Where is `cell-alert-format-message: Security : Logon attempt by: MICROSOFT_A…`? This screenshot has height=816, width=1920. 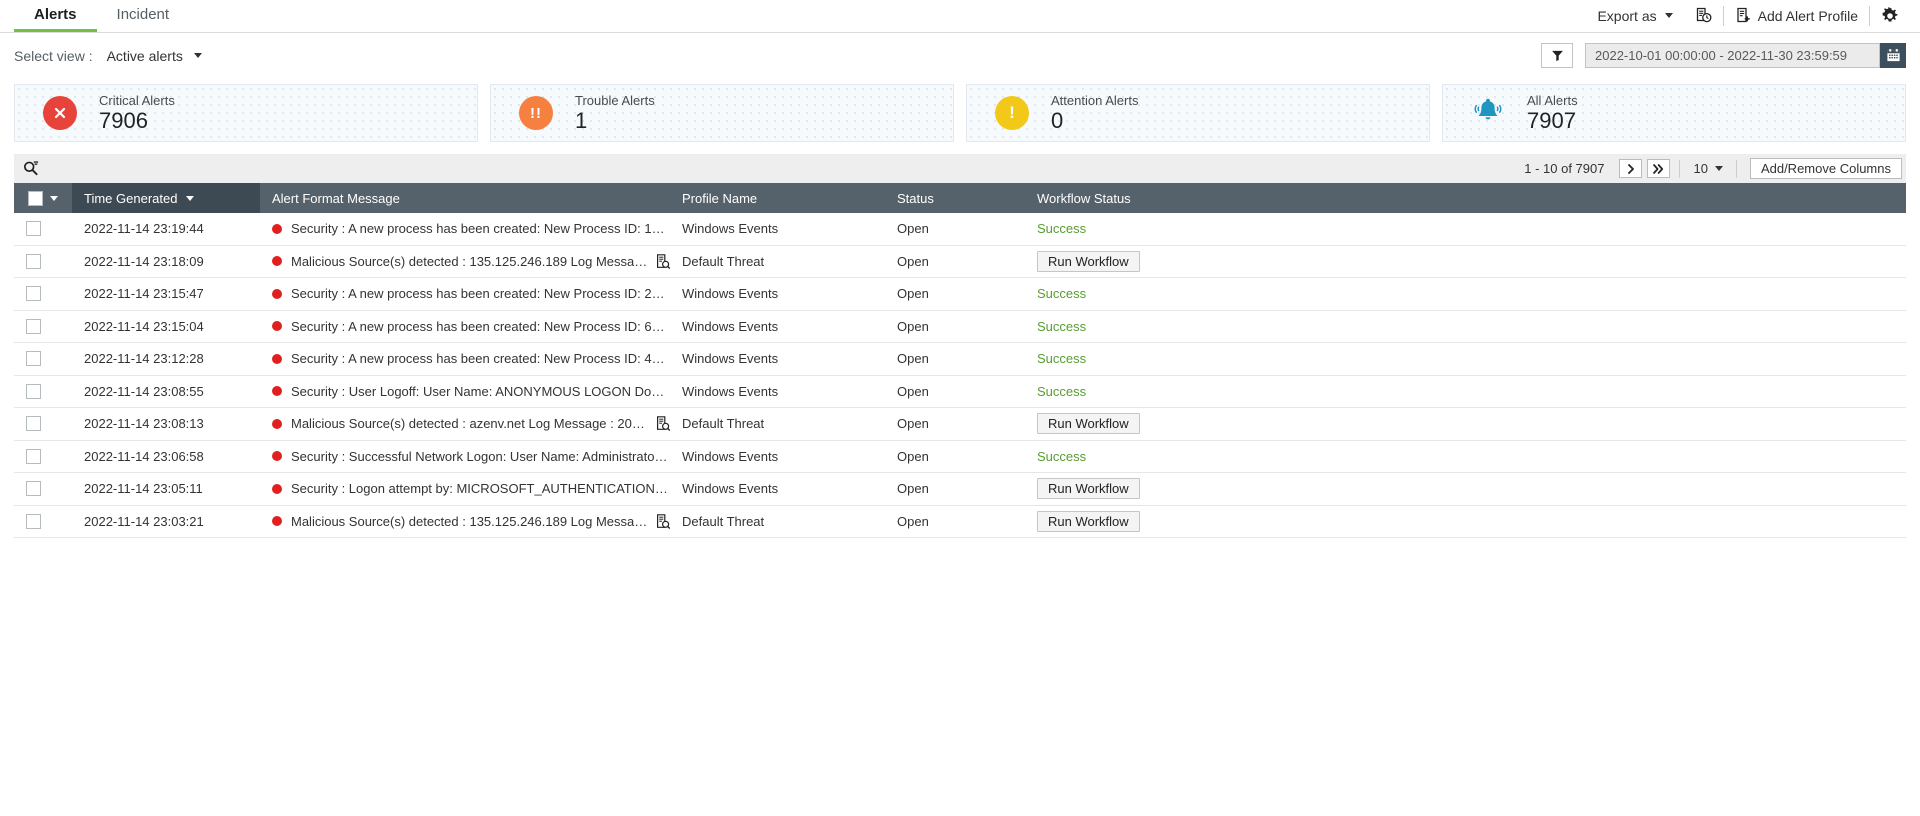 cell-alert-format-message: Security : Logon attempt by: MICROSOFT_A… is located at coordinates (465, 489).